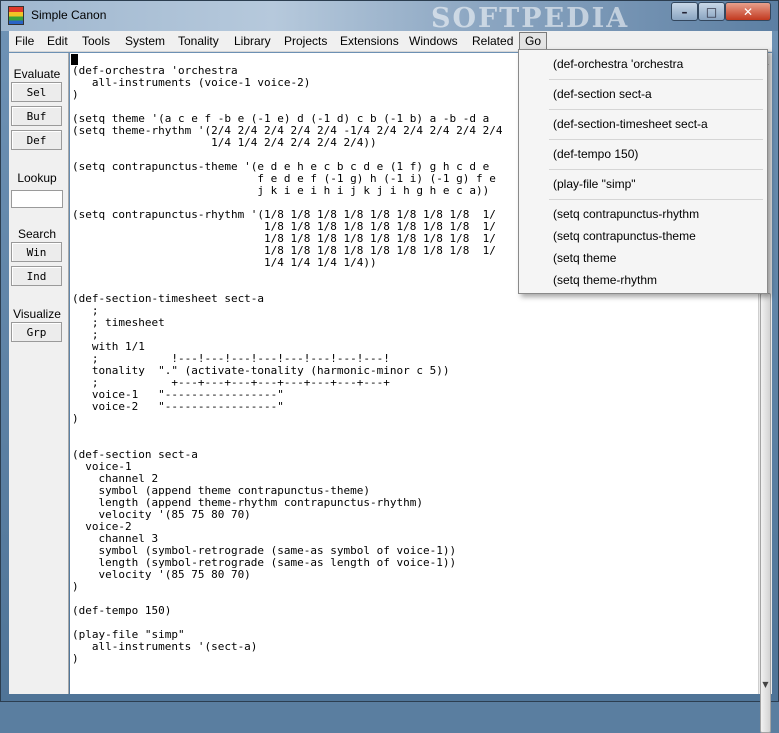 The image size is (779, 733). I want to click on maximize-button: □, so click(711, 11).